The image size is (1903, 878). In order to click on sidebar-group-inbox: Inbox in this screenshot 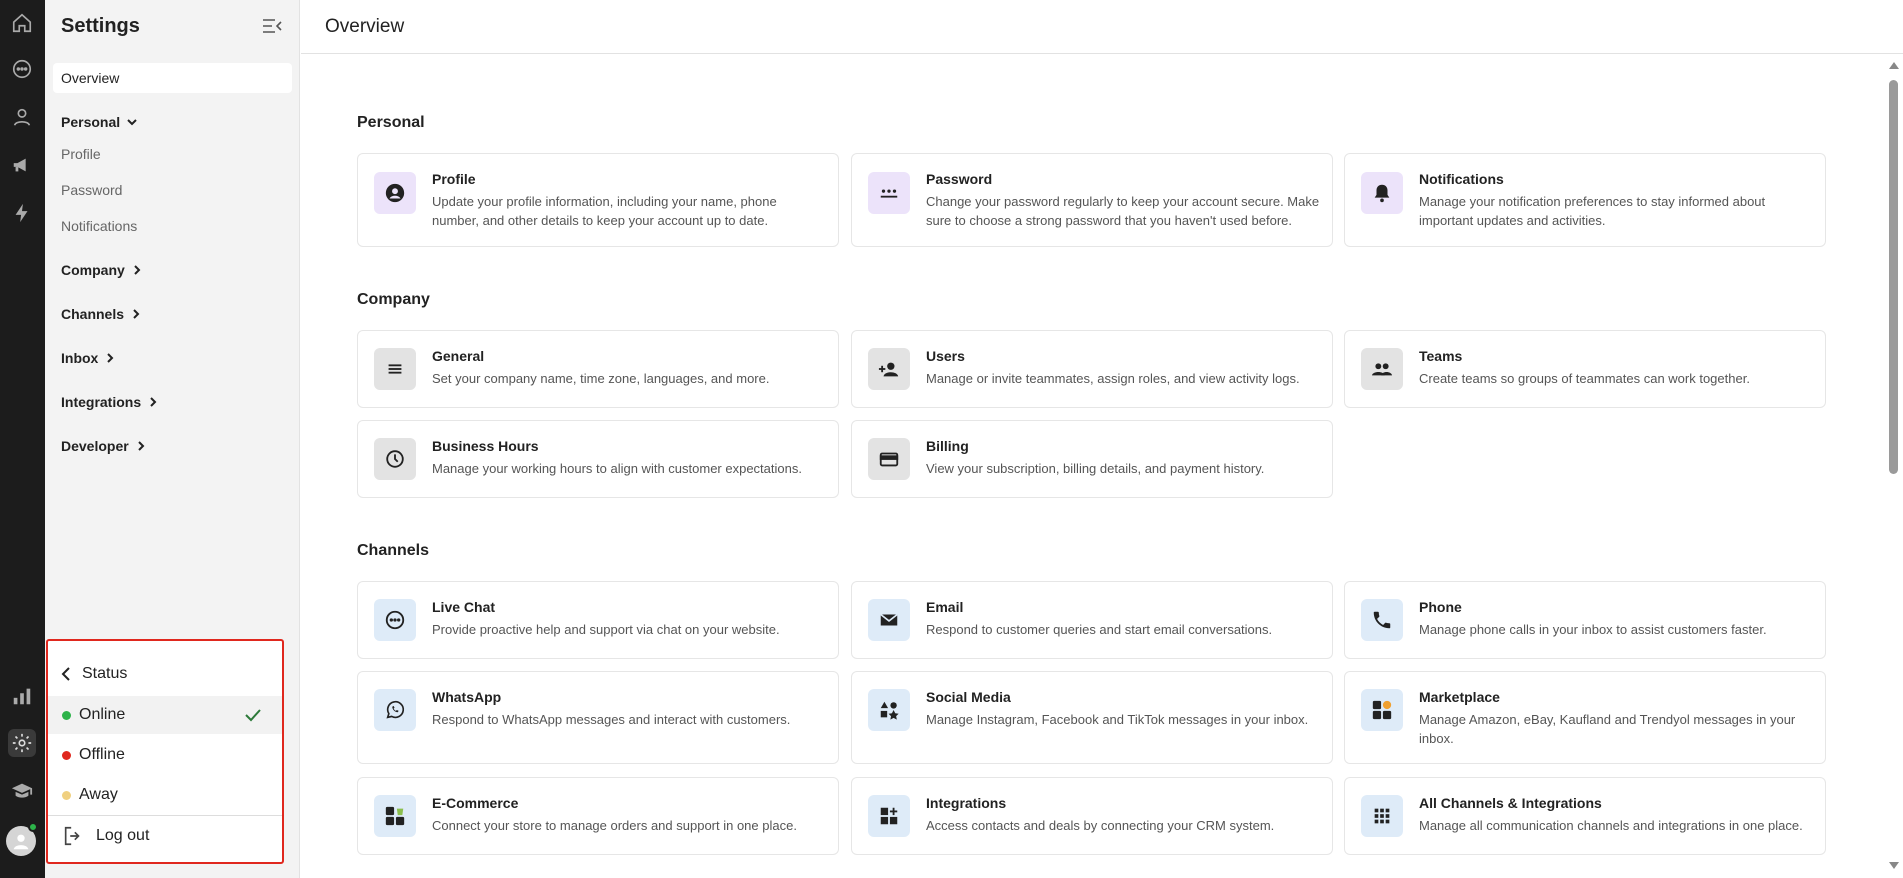, I will do `click(88, 358)`.